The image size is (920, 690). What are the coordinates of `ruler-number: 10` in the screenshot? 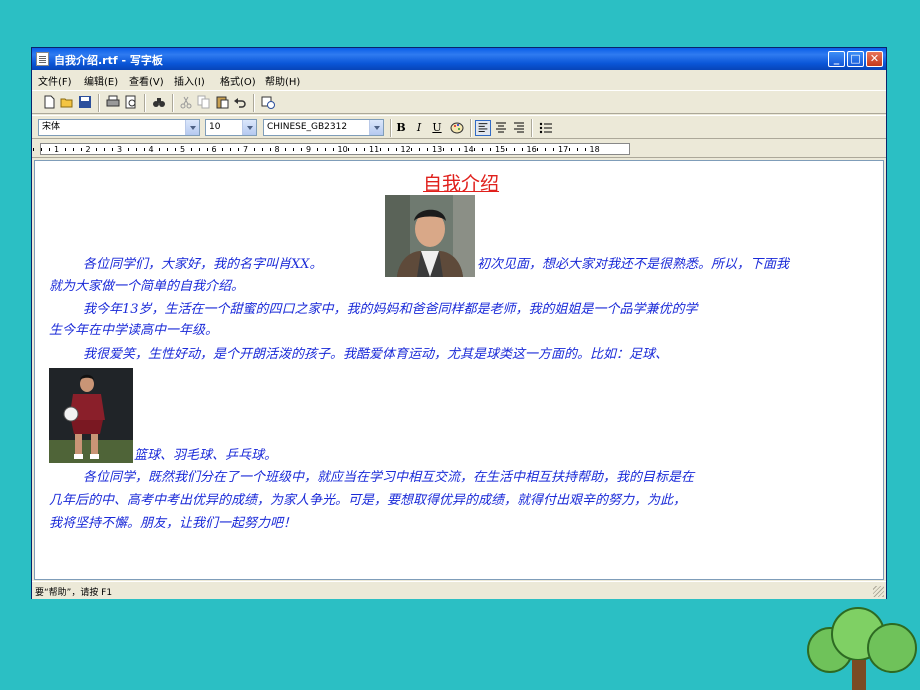 It's located at (342, 149).